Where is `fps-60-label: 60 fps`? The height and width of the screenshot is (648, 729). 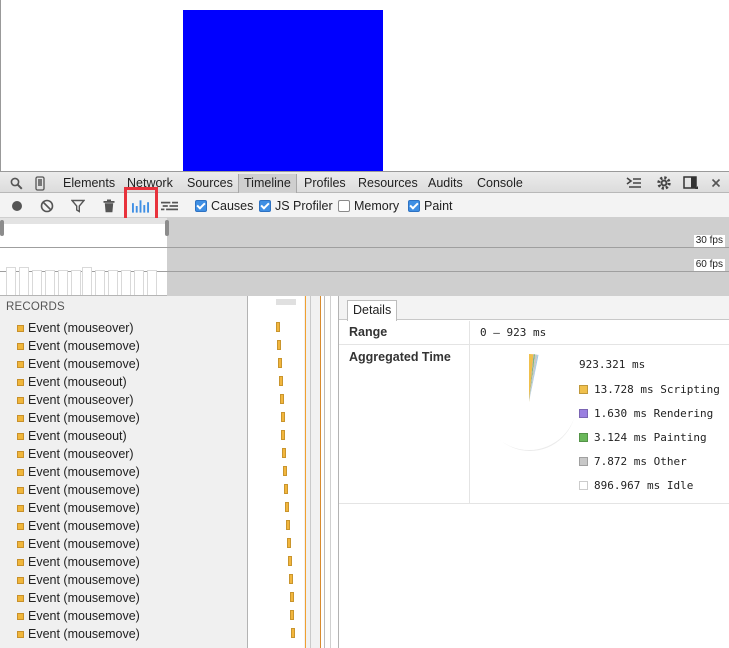 fps-60-label: 60 fps is located at coordinates (709, 265).